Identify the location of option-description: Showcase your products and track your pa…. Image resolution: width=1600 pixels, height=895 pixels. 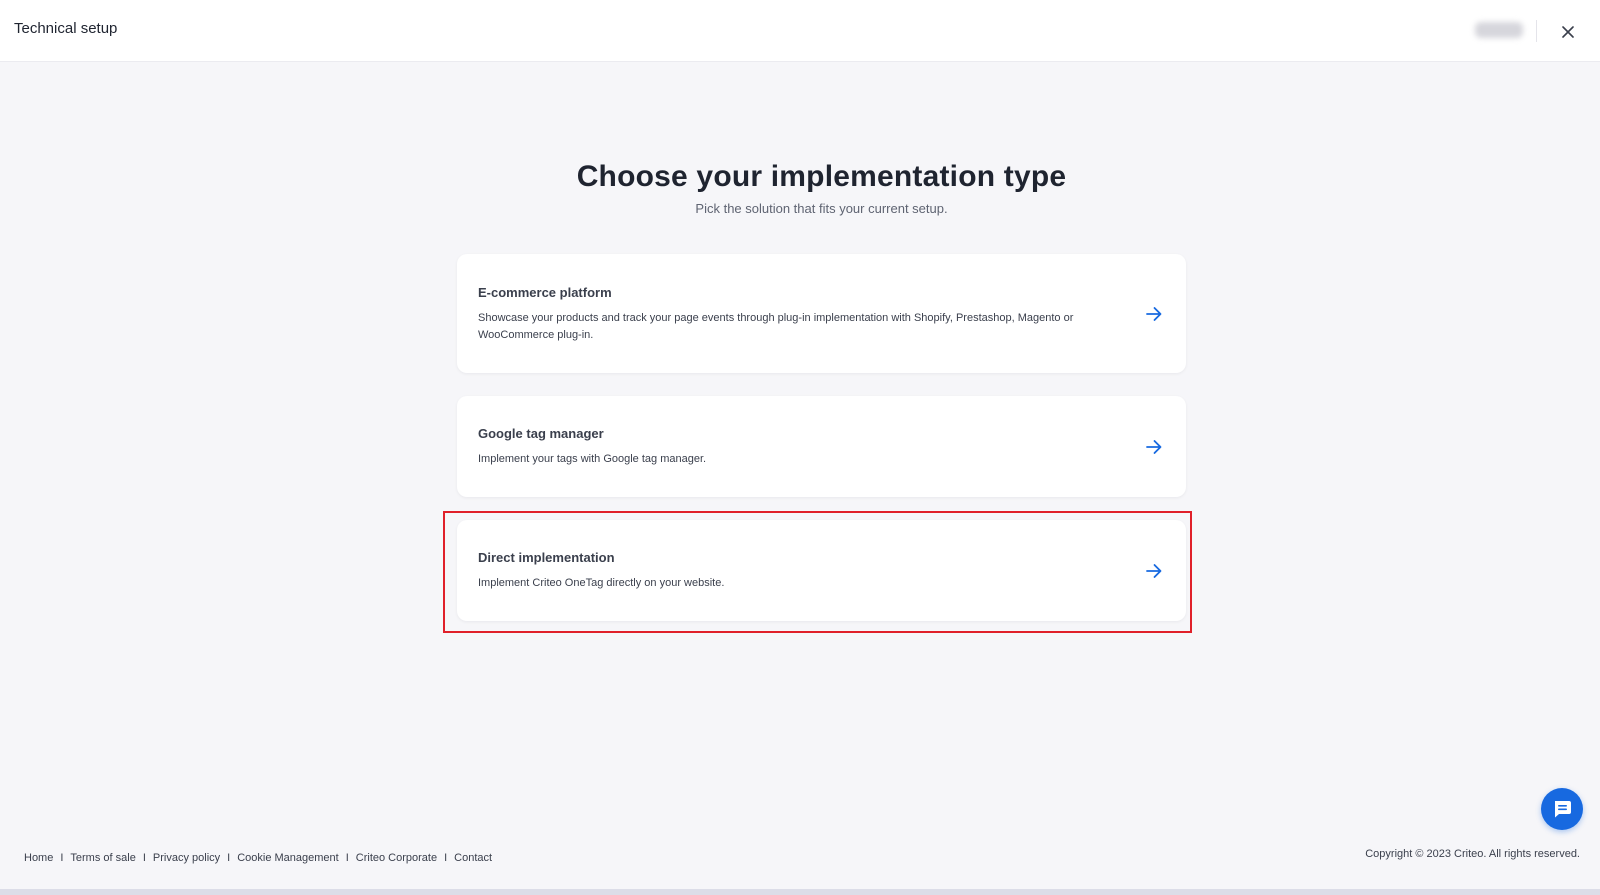
(776, 326).